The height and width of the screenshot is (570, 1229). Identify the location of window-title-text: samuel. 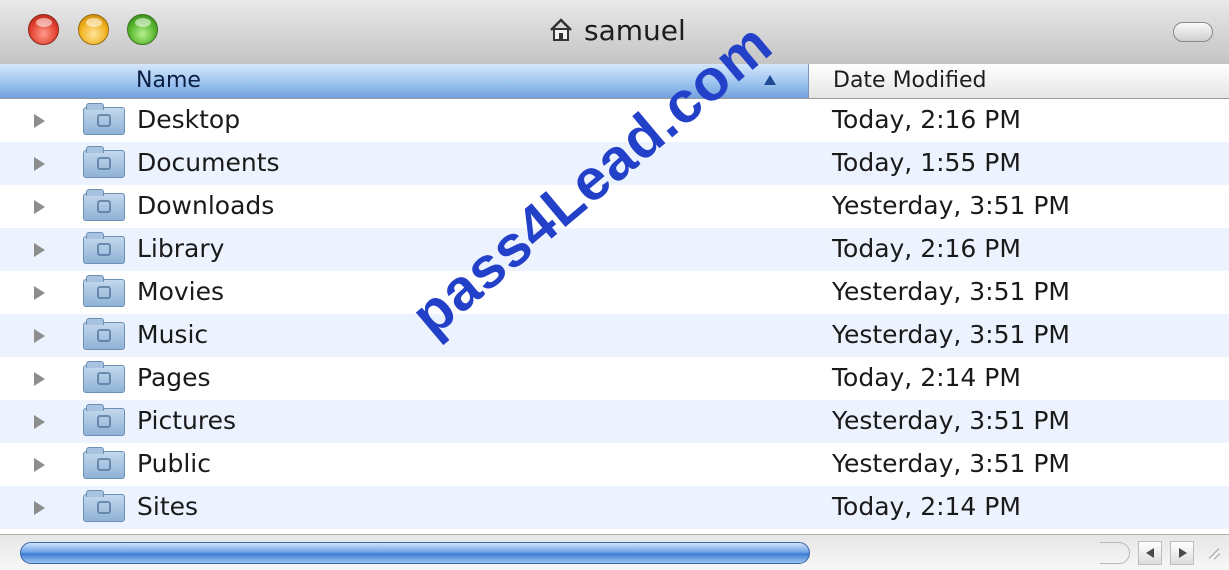
(635, 30).